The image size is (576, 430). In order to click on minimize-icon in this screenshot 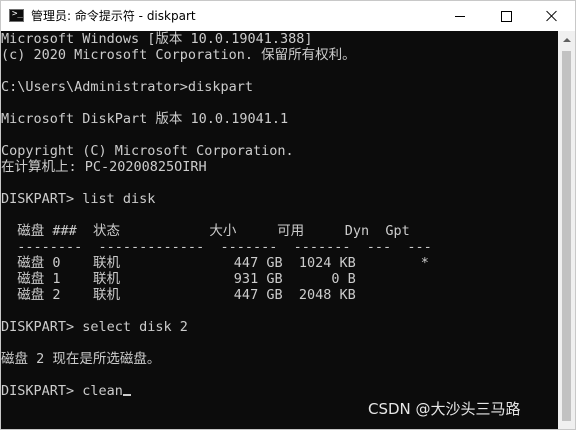, I will do `click(460, 16)`.